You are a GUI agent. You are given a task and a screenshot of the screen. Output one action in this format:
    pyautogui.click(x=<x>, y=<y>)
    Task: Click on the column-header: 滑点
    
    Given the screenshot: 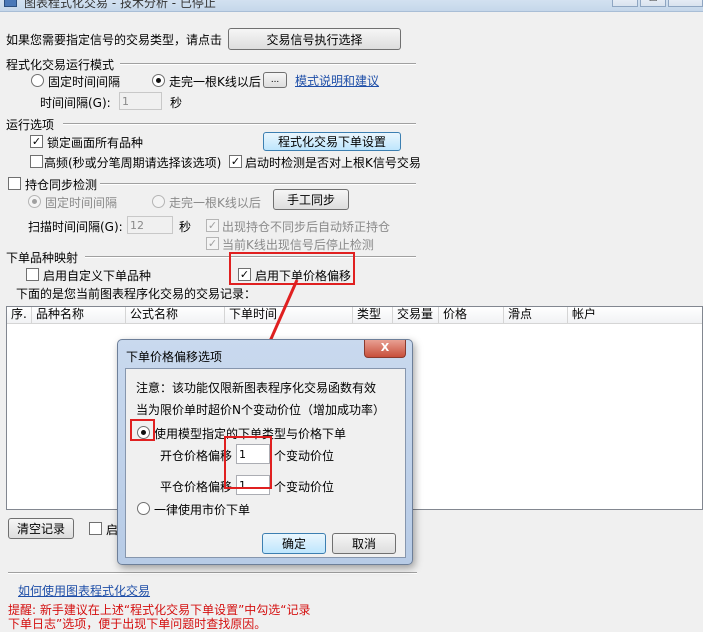 What is the action you would take?
    pyautogui.click(x=536, y=315)
    